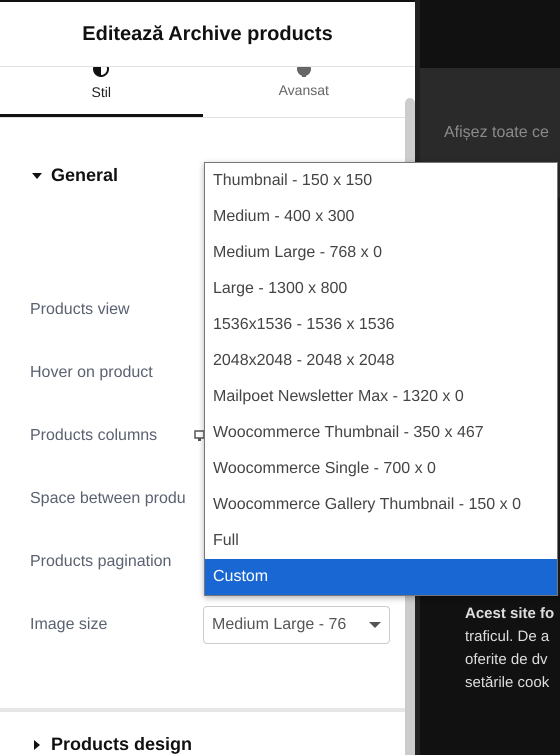  I want to click on field-label: Products pagination, so click(101, 561).